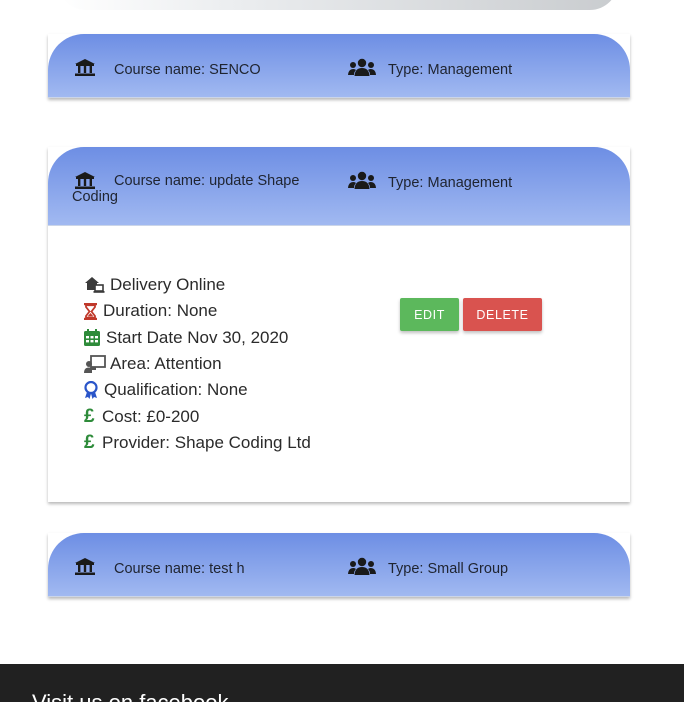 The height and width of the screenshot is (702, 684). Describe the element at coordinates (96, 364) in the screenshot. I see `chalkboard-teacher-icon` at that location.